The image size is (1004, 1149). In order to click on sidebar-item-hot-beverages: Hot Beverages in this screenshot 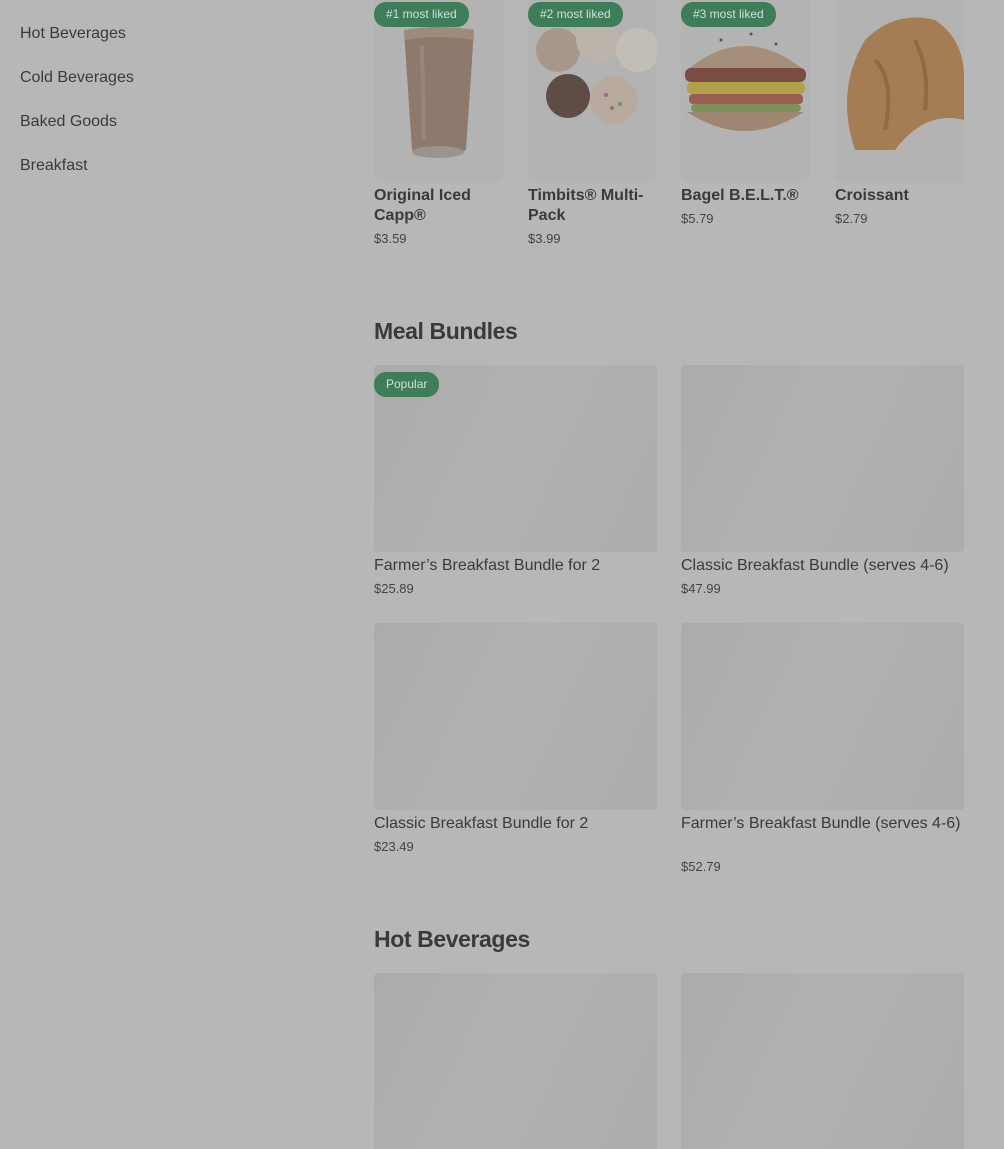, I will do `click(73, 34)`.